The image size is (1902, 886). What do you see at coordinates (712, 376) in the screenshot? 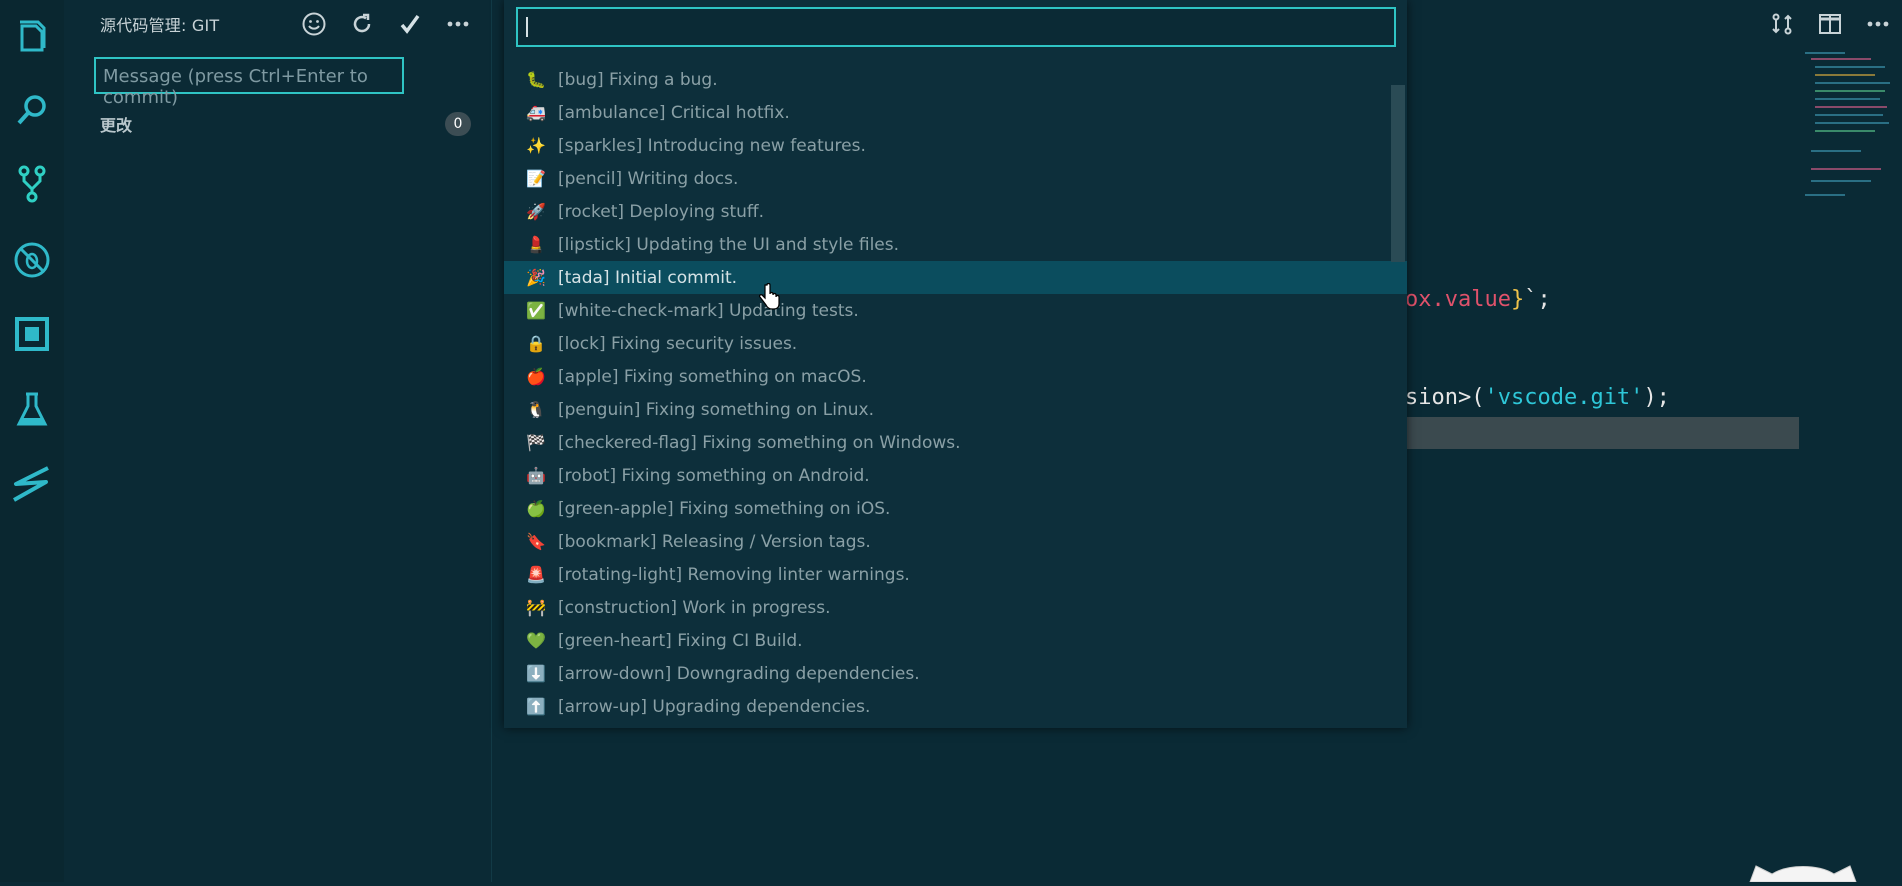
I see `quick-pick-item-label: [apple] Fixing something on macOS.` at bounding box center [712, 376].